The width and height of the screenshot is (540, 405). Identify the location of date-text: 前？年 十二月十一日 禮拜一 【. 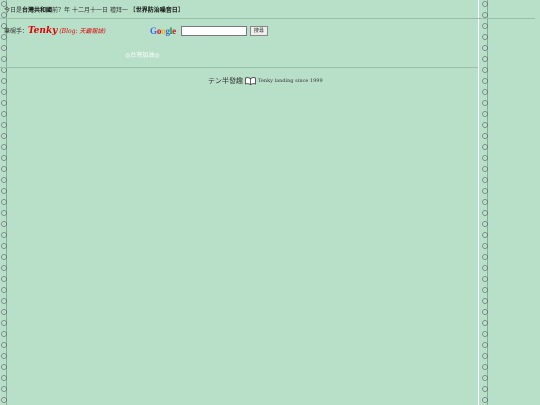
(94, 10).